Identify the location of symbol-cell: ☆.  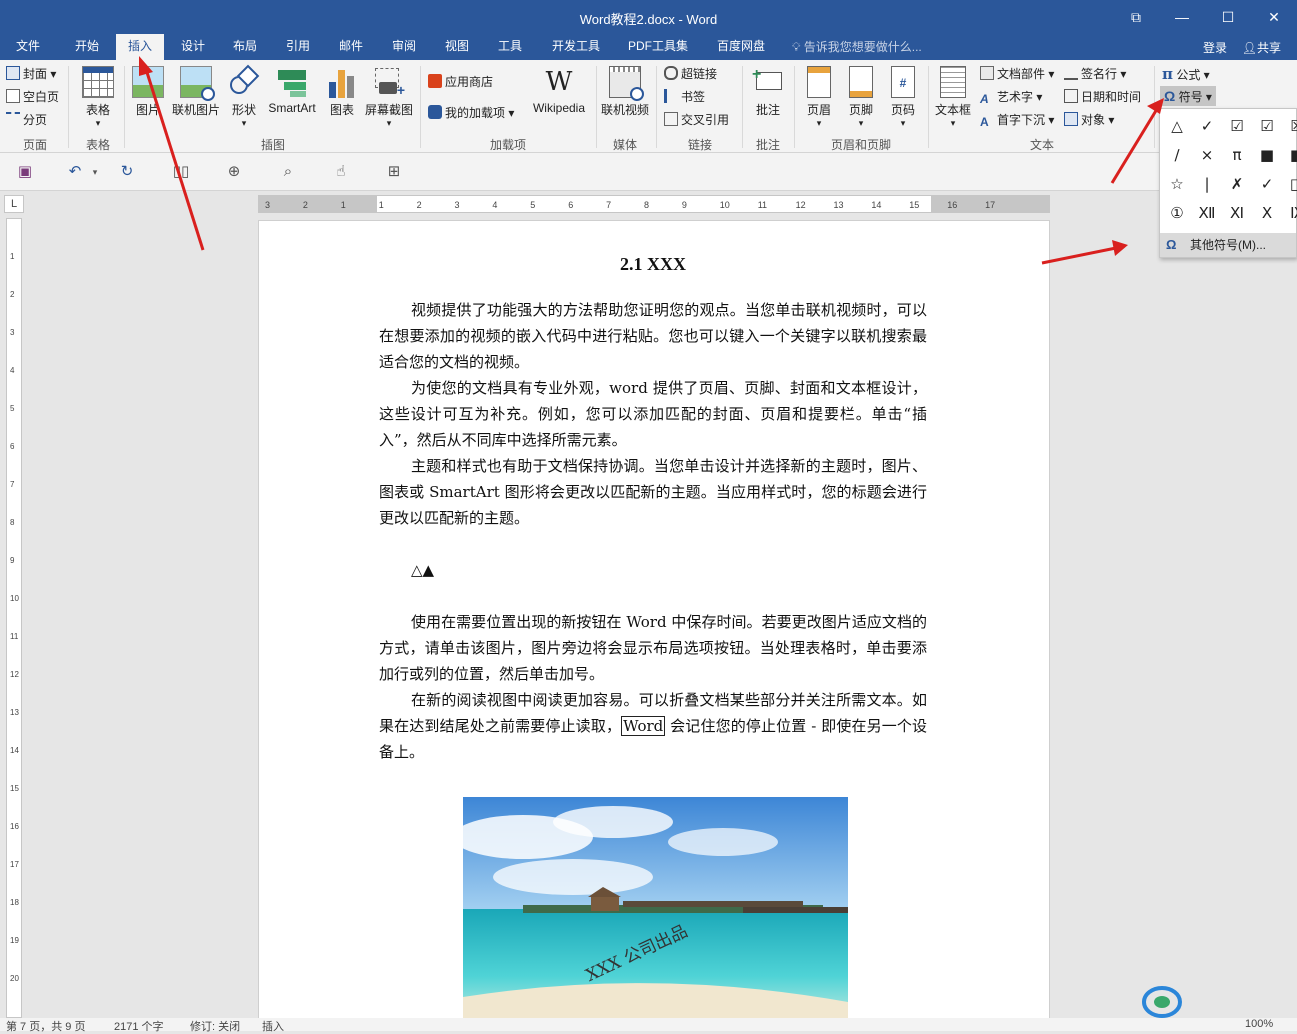
(1177, 184).